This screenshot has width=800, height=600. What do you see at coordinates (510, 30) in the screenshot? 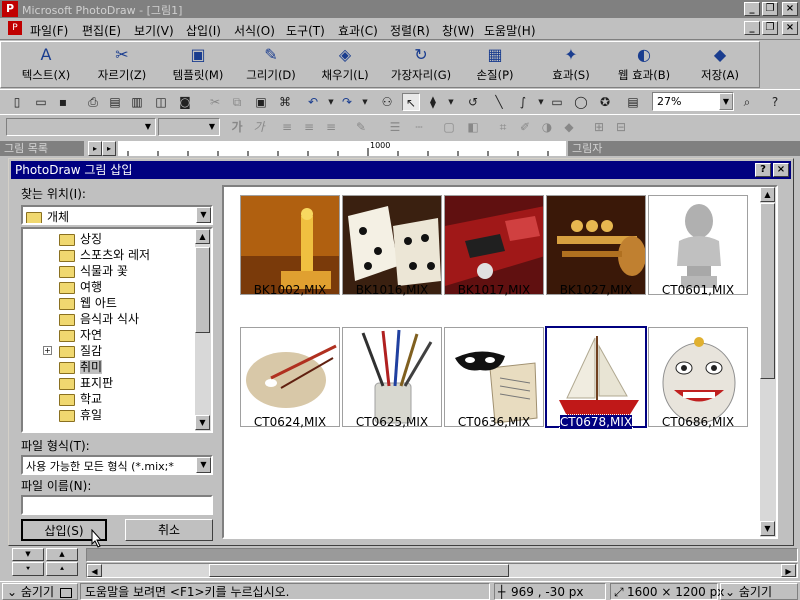
I see `menu-help: 도움말(H)` at bounding box center [510, 30].